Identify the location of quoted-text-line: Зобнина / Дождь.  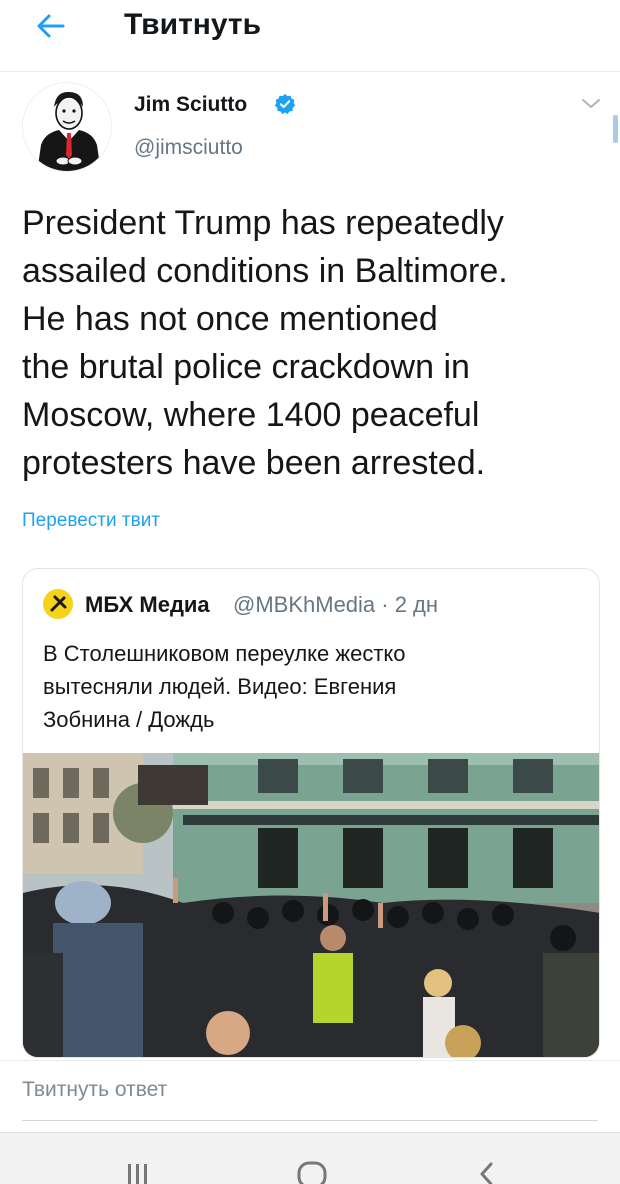
(129, 719).